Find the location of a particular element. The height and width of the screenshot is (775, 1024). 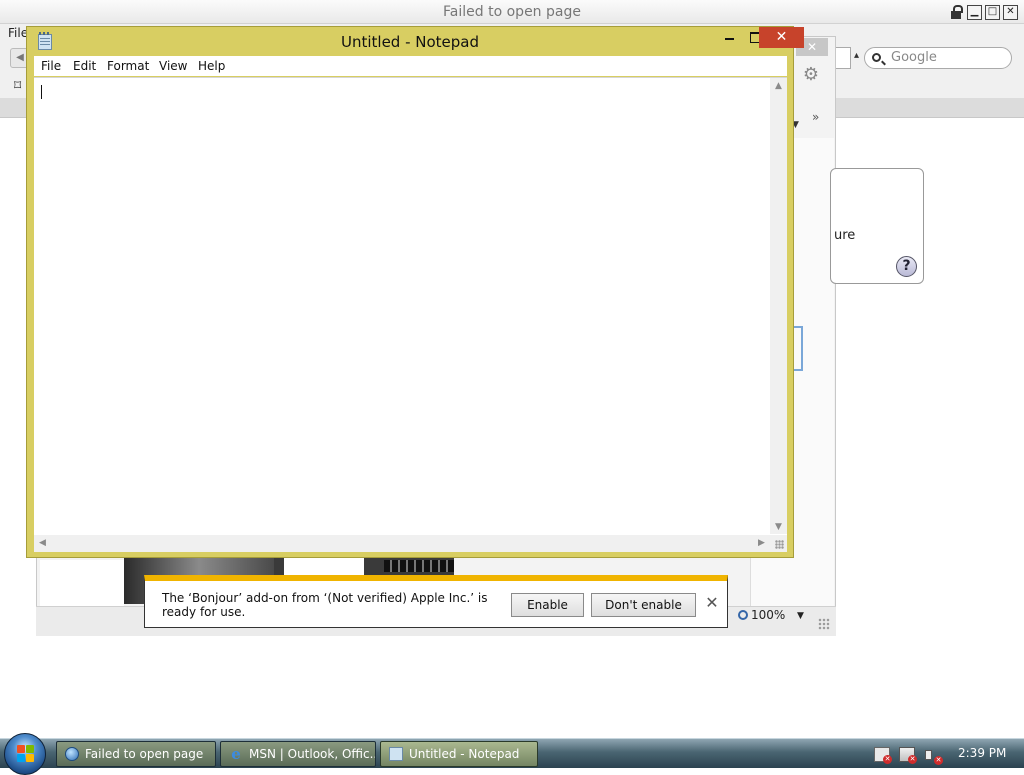

bookmark-icon: ⌑ is located at coordinates (17, 86).